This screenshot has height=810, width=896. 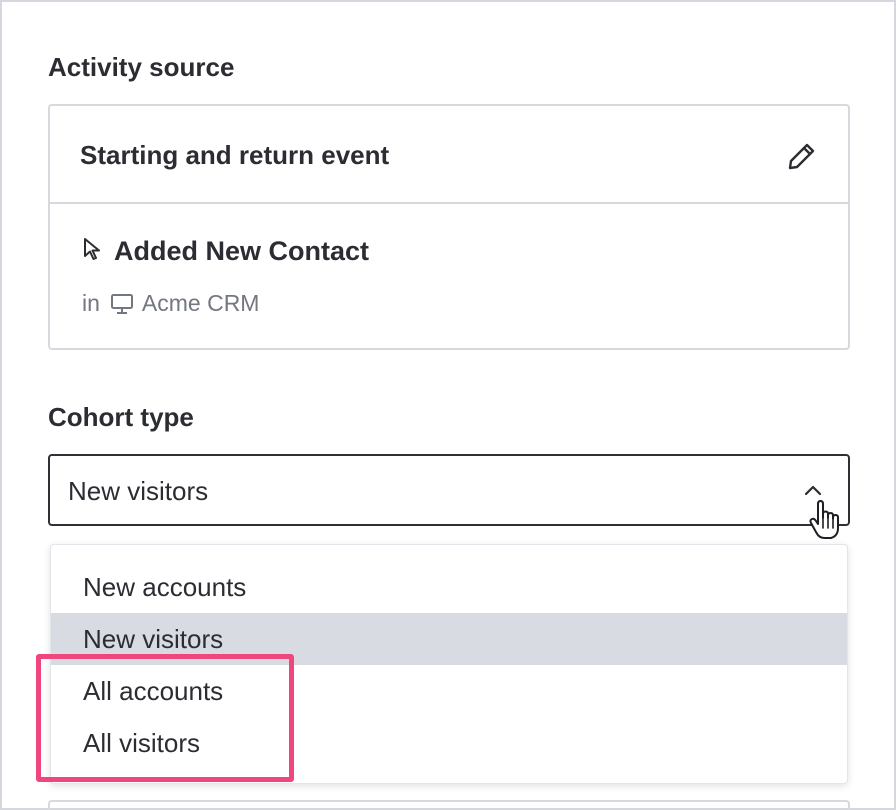 What do you see at coordinates (235, 155) in the screenshot?
I see `card-title: Starting and return event` at bounding box center [235, 155].